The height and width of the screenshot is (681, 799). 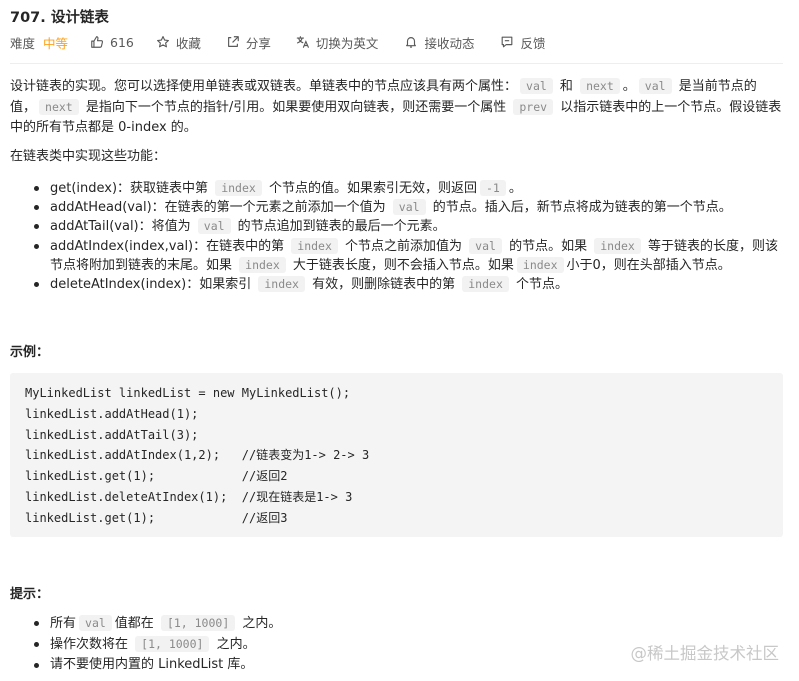 What do you see at coordinates (302, 42) in the screenshot?
I see `translate-icon` at bounding box center [302, 42].